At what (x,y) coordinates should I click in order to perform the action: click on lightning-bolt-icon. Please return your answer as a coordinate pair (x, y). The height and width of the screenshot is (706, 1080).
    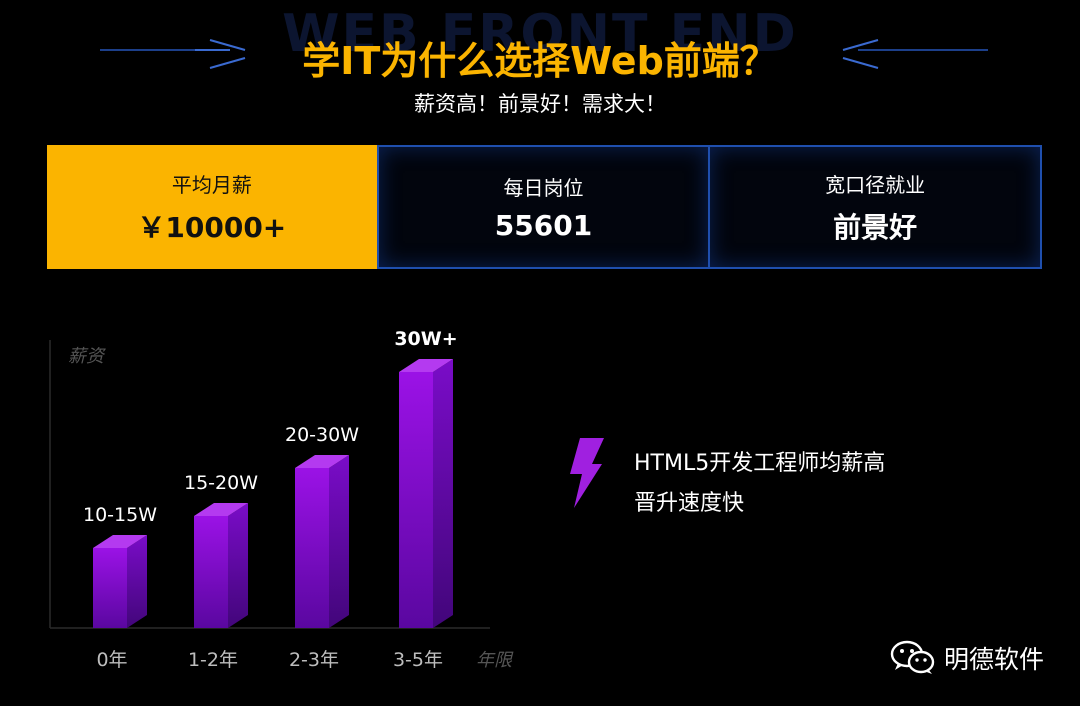
    Looking at the image, I should click on (587, 473).